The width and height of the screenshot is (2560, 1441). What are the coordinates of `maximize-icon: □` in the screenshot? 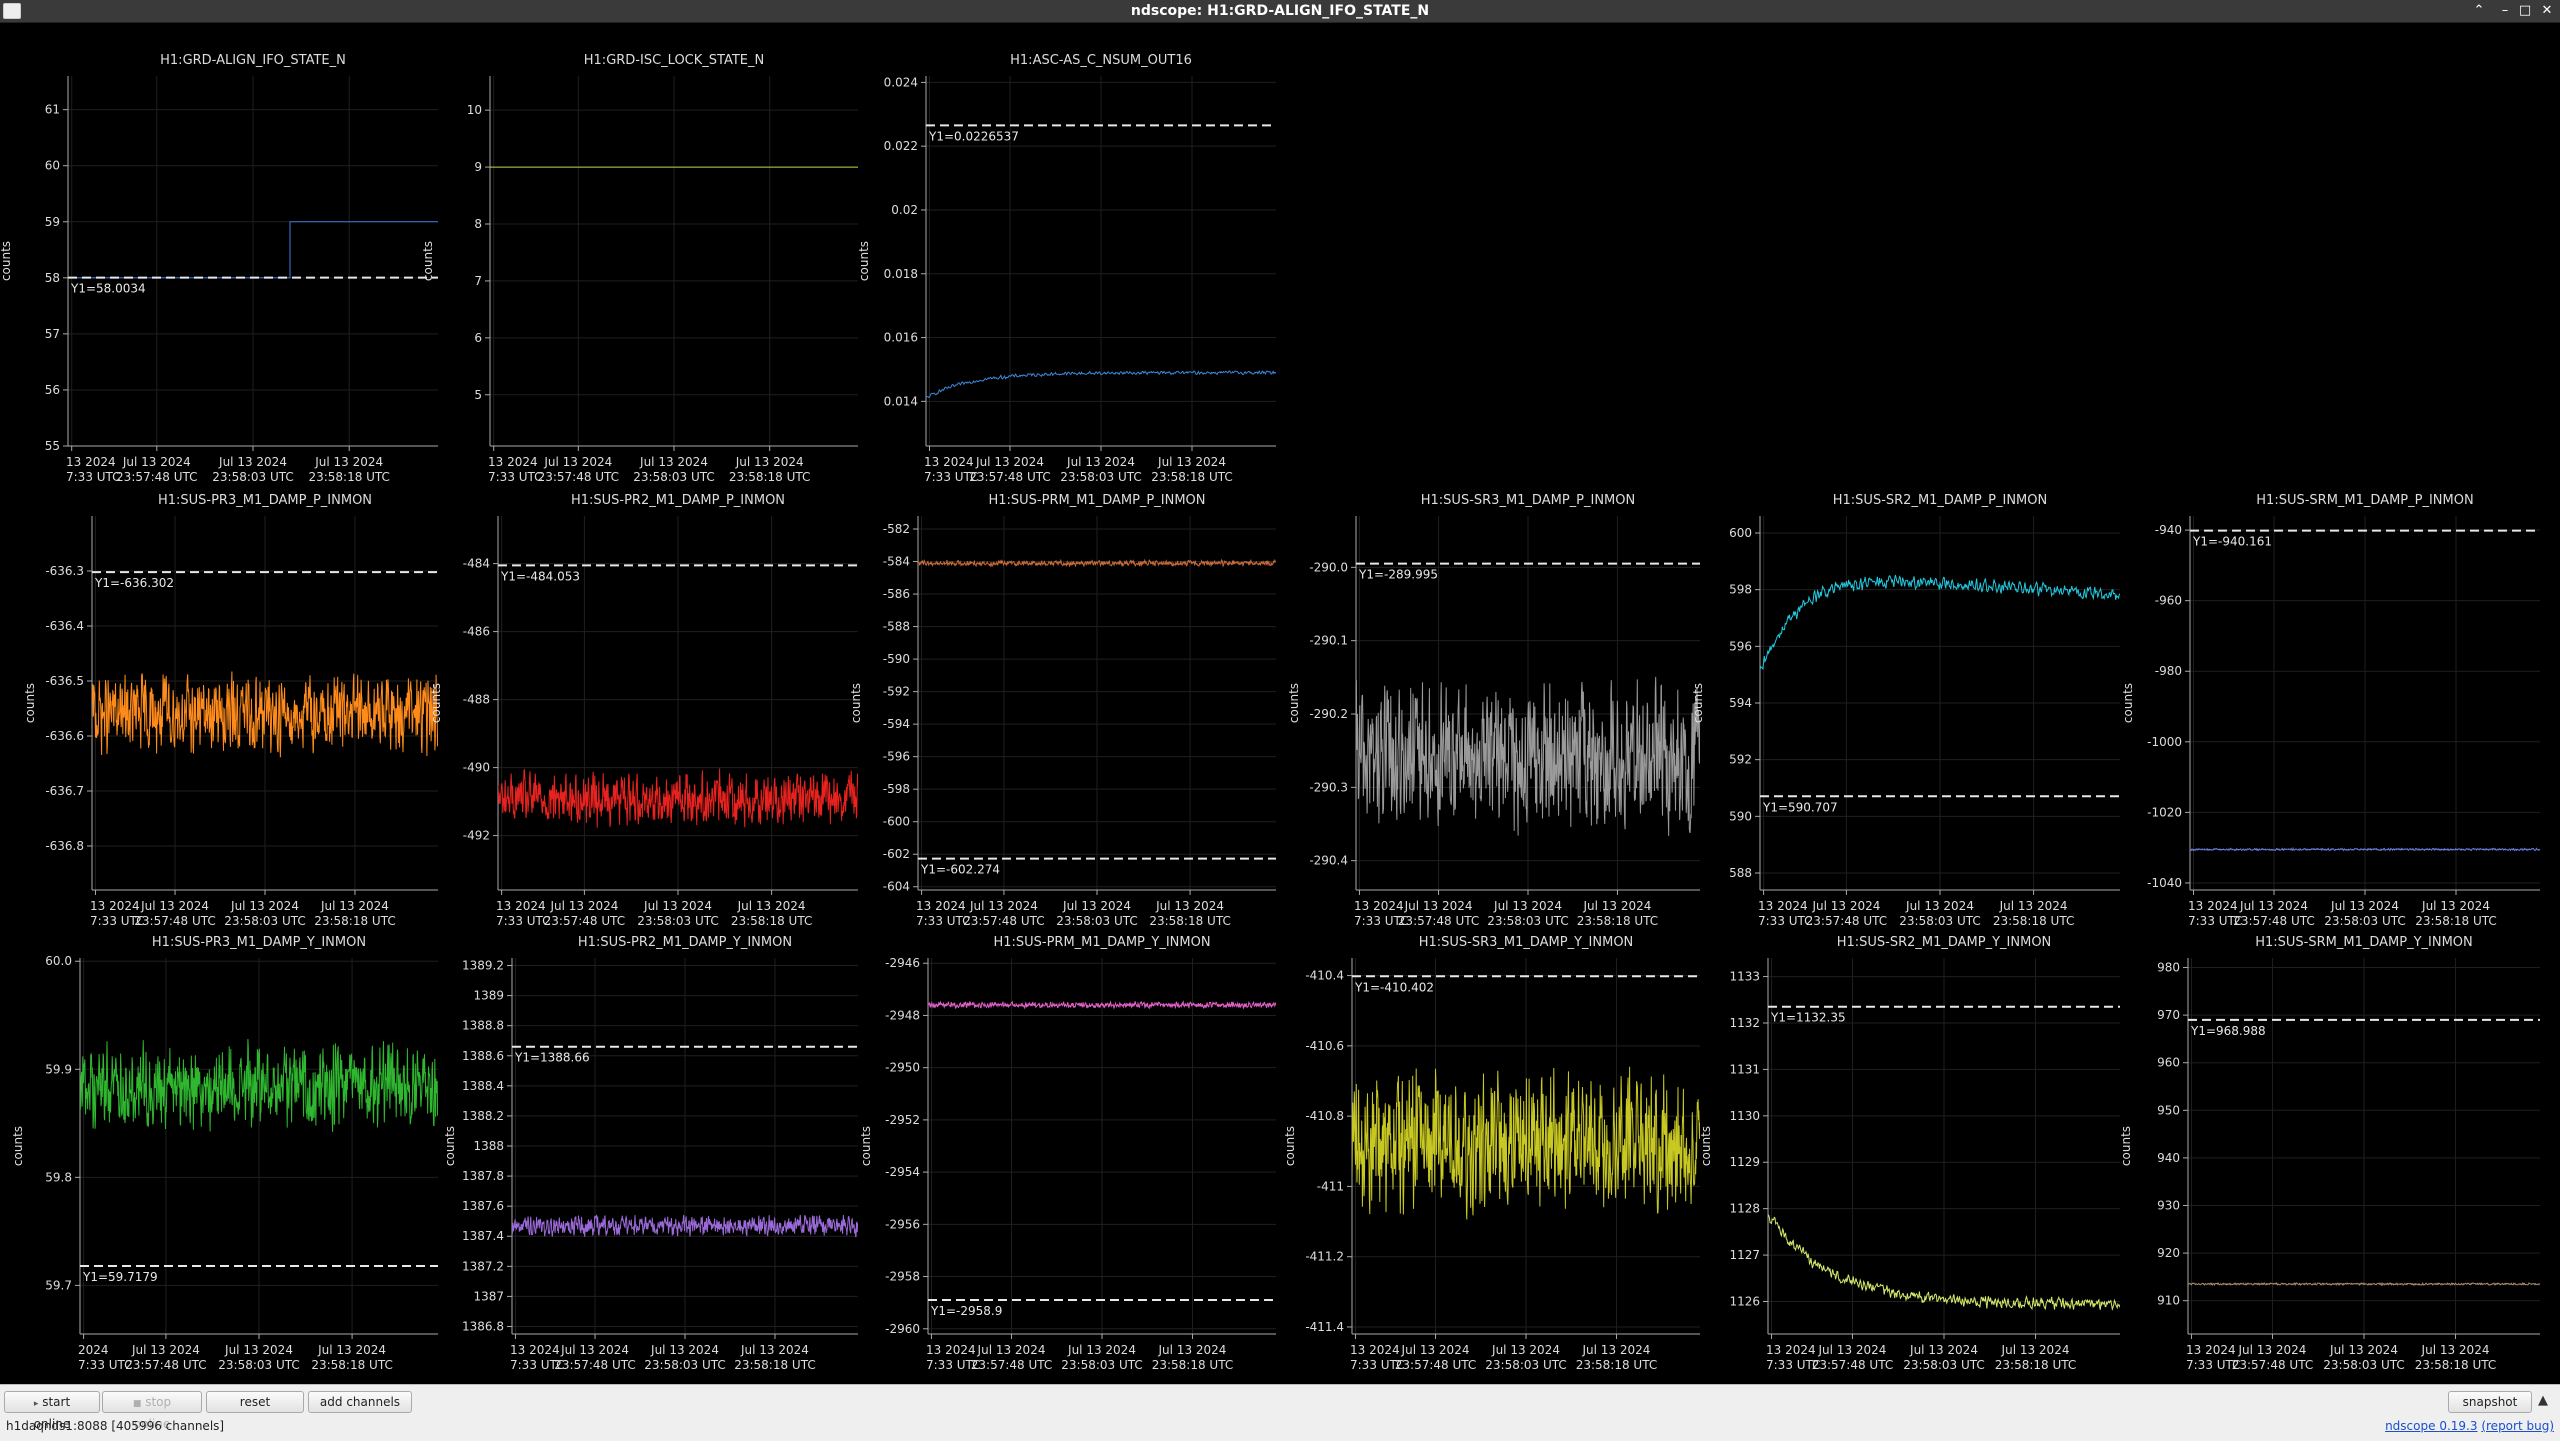 It's located at (2525, 11).